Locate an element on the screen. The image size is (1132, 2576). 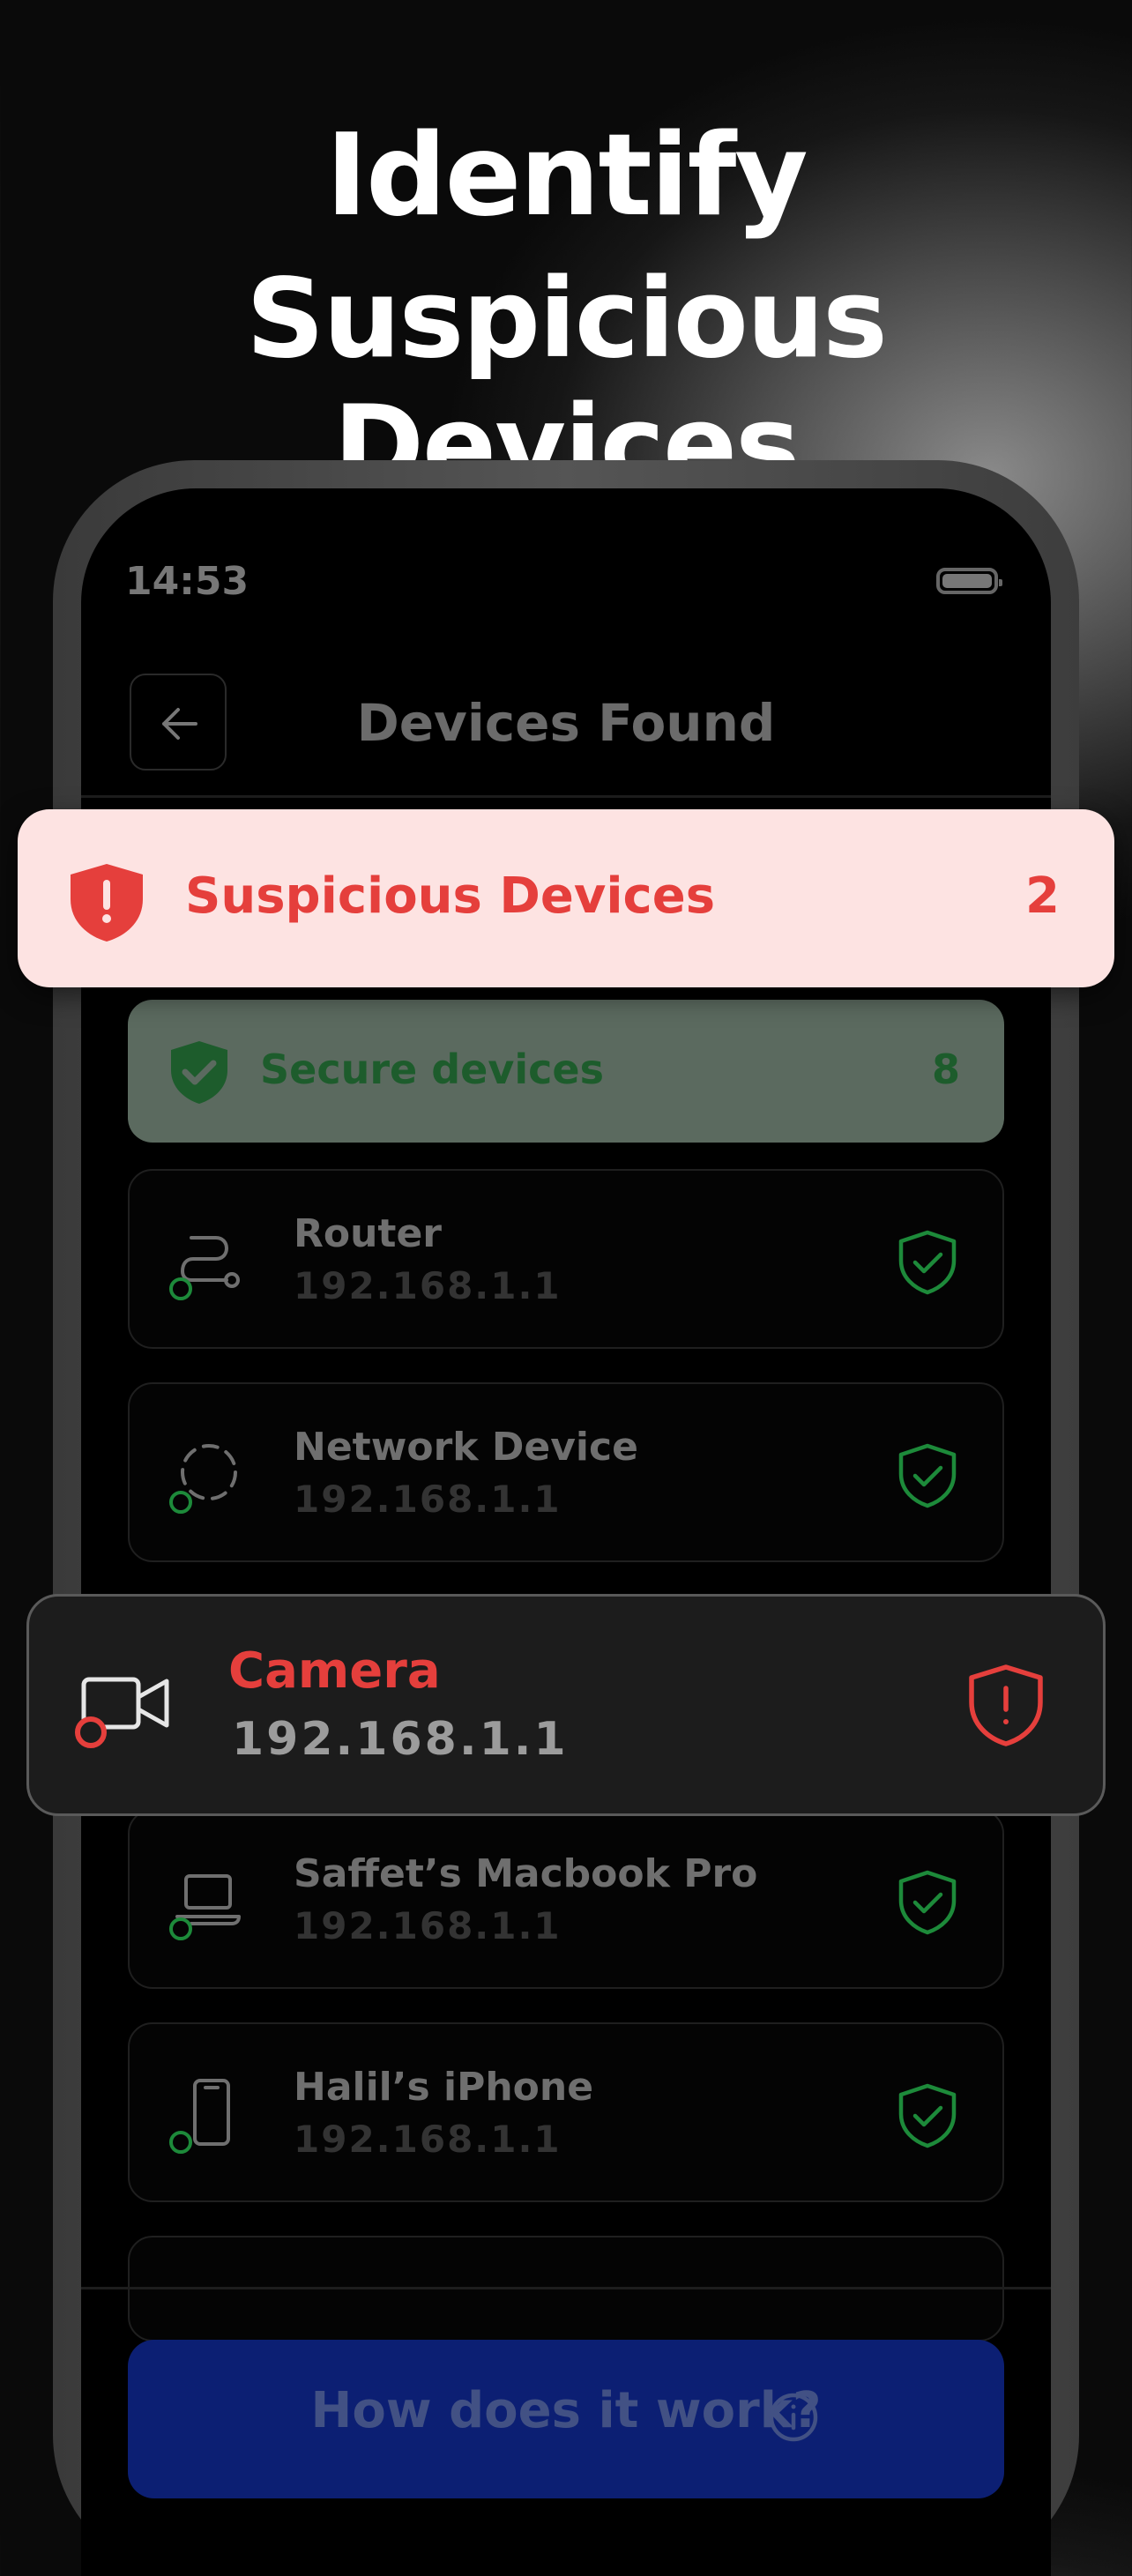
suspicious-devices-banner: Suspicious Devices 2 is located at coordinates (566, 898).